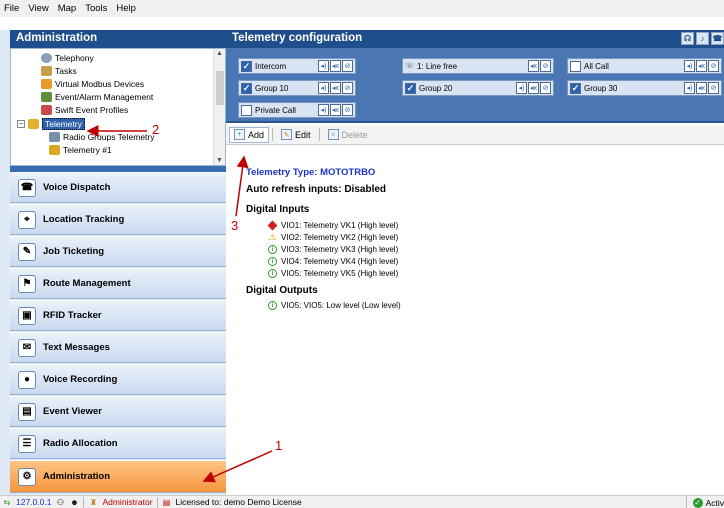 The image size is (724, 508). What do you see at coordinates (478, 88) in the screenshot?
I see `group-20: ✓ Group 20 ◂) ◂x ⊘` at bounding box center [478, 88].